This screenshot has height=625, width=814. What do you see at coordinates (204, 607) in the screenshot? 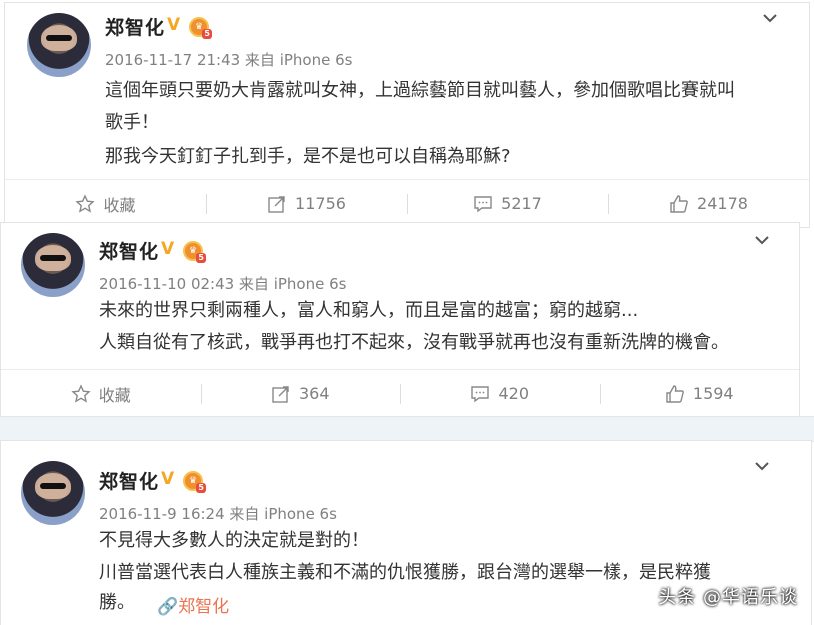
I see `mention-text: 郑智化` at bounding box center [204, 607].